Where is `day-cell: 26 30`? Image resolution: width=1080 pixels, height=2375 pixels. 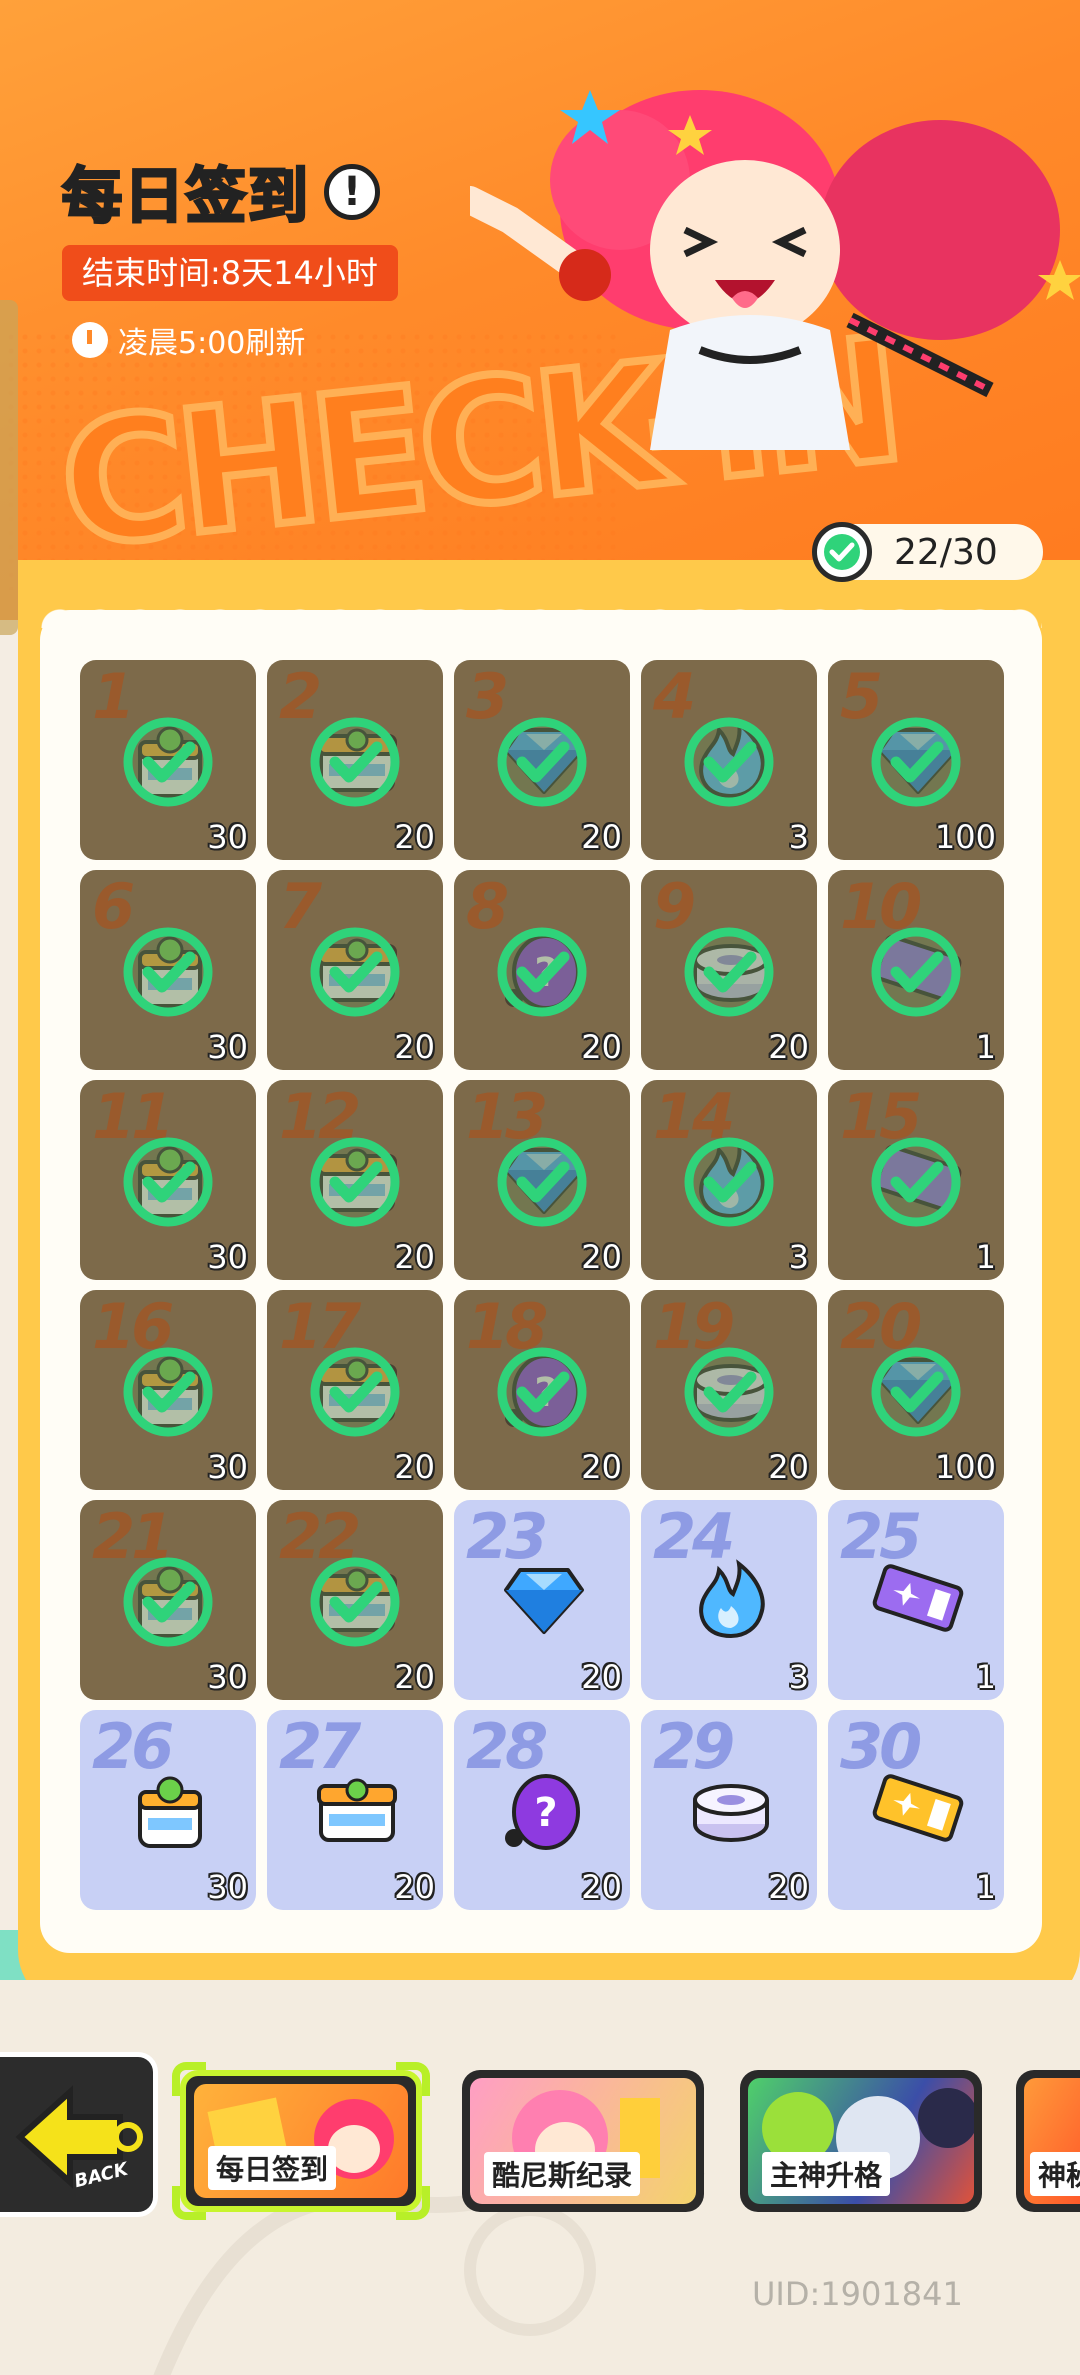
day-cell: 26 30 is located at coordinates (168, 1810).